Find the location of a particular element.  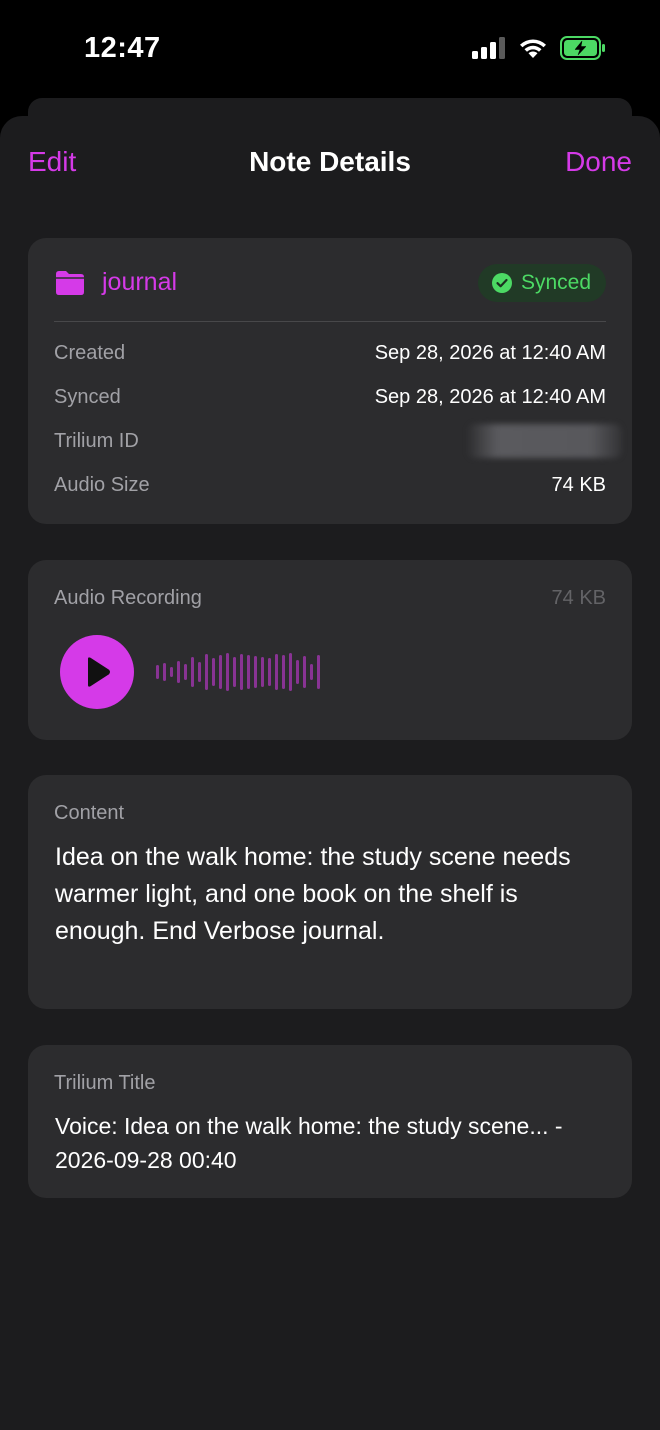

trilium-title-label: Trilium Title is located at coordinates (105, 1083).